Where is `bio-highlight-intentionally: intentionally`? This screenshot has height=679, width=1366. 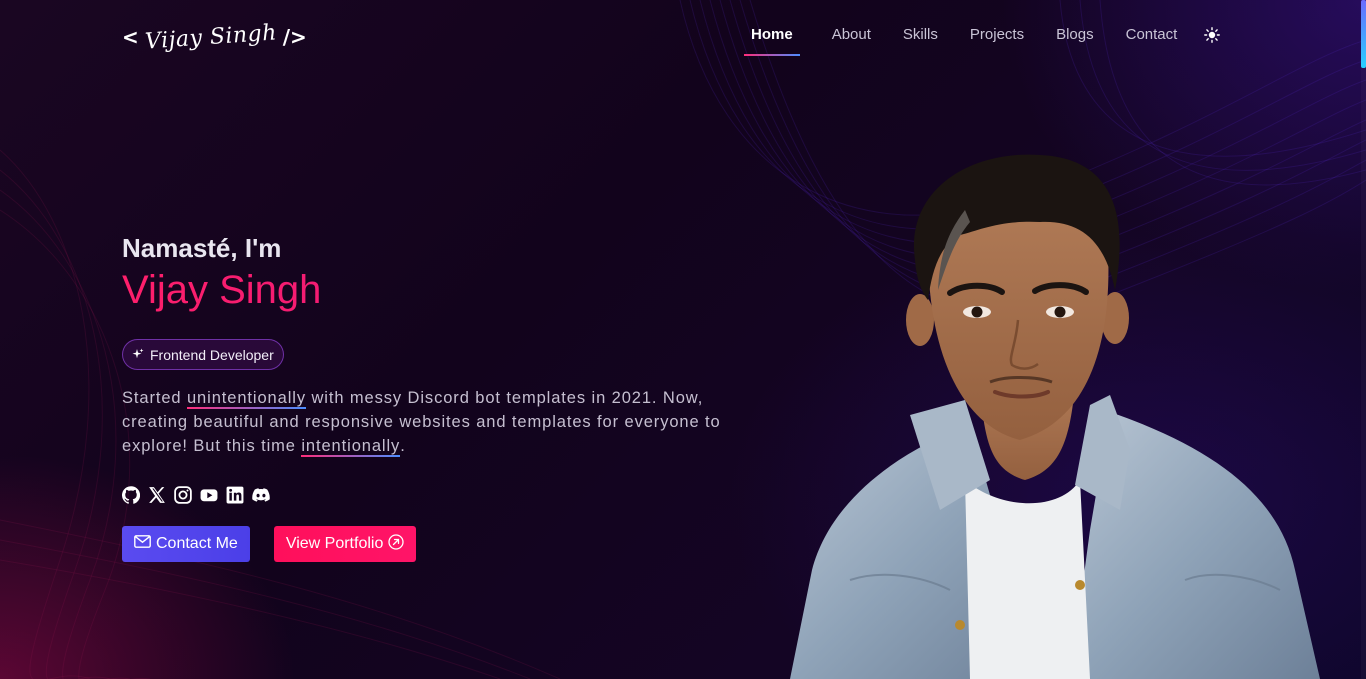 bio-highlight-intentionally: intentionally is located at coordinates (351, 446).